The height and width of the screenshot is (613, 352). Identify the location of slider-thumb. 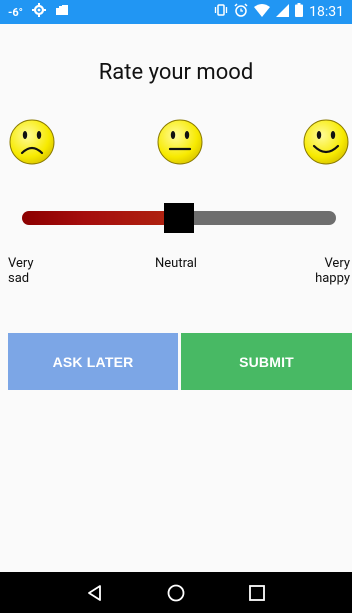
(179, 218).